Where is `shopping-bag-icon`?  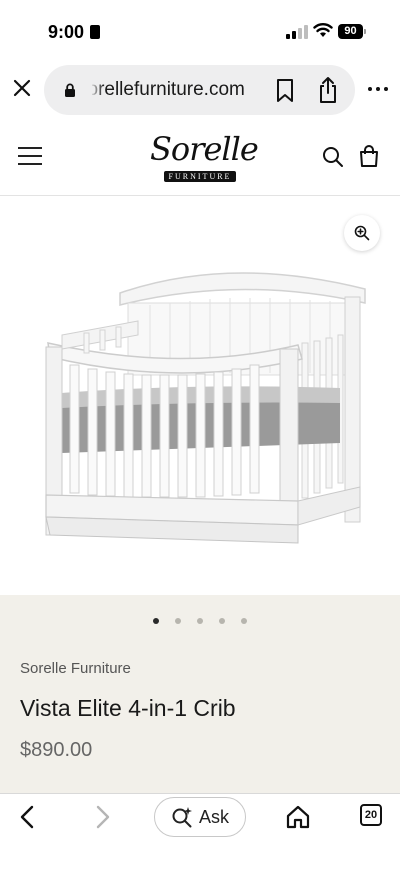 shopping-bag-icon is located at coordinates (369, 156).